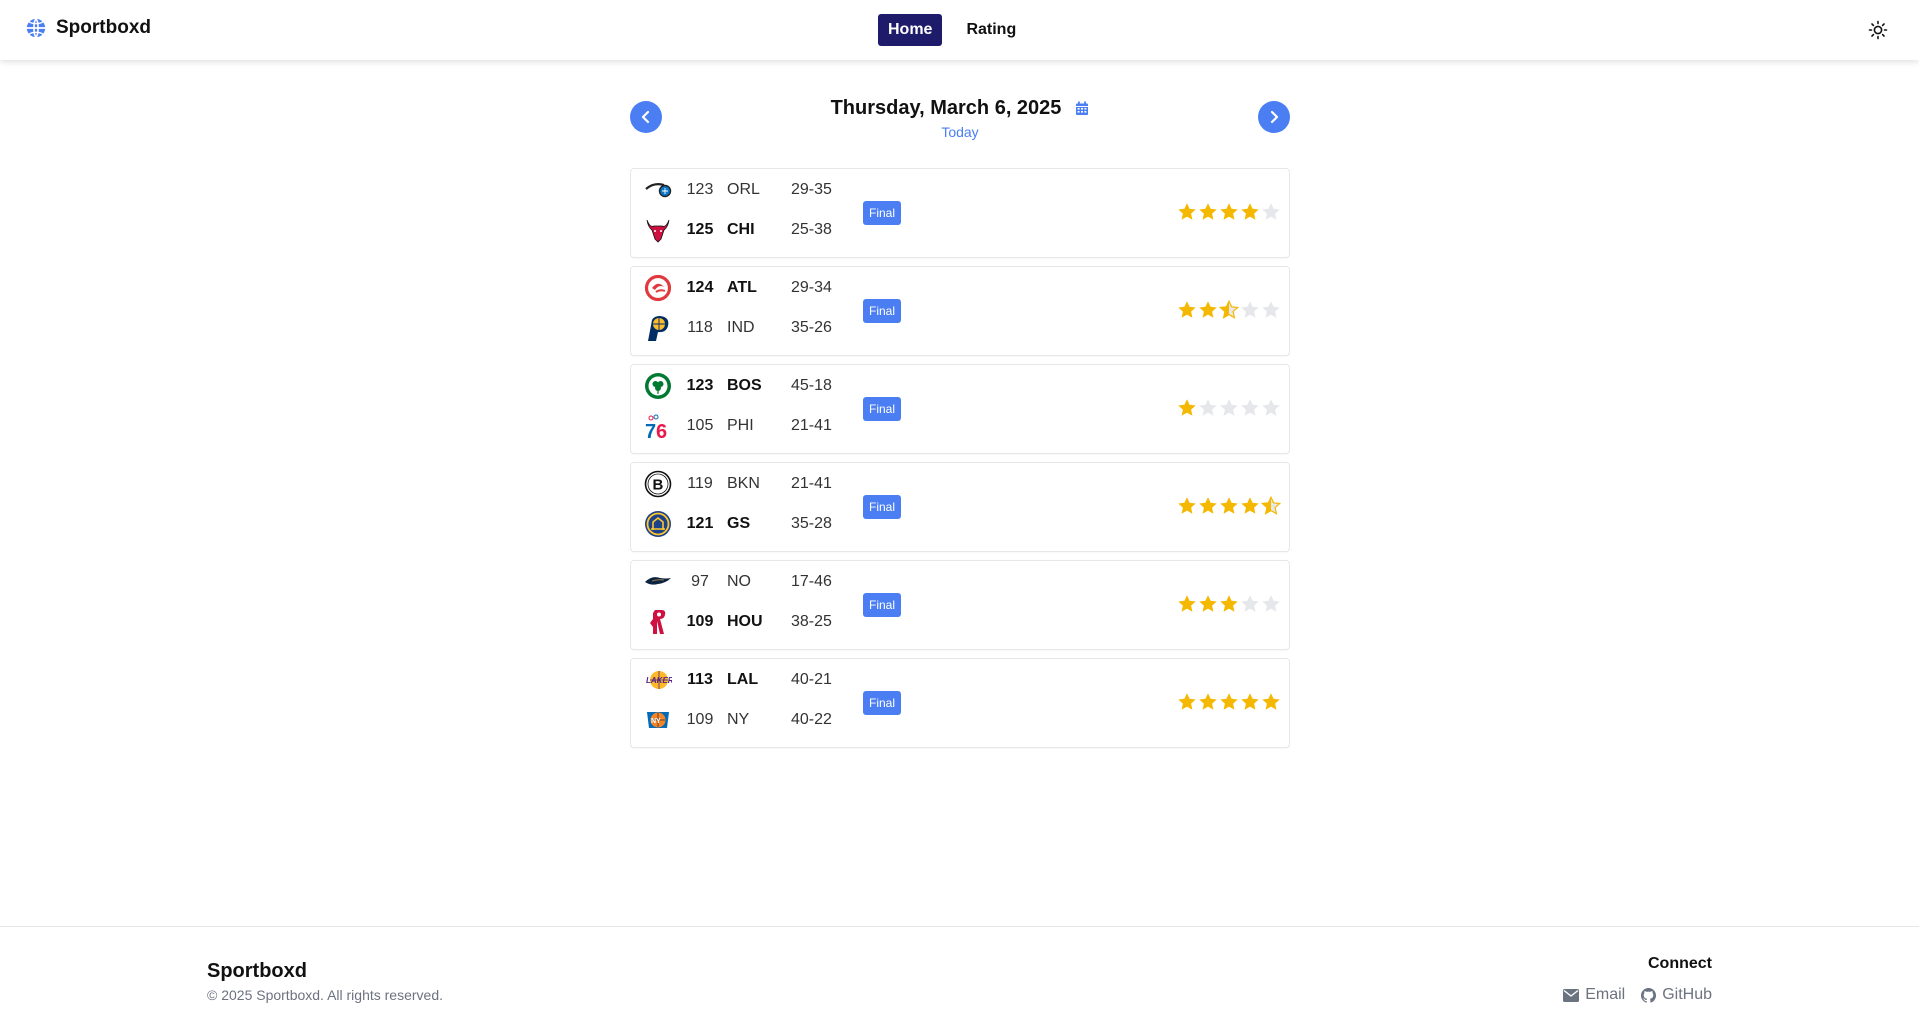 Image resolution: width=1919 pixels, height=1029 pixels. Describe the element at coordinates (743, 189) in the screenshot. I see `team-abbreviation: ORL` at that location.